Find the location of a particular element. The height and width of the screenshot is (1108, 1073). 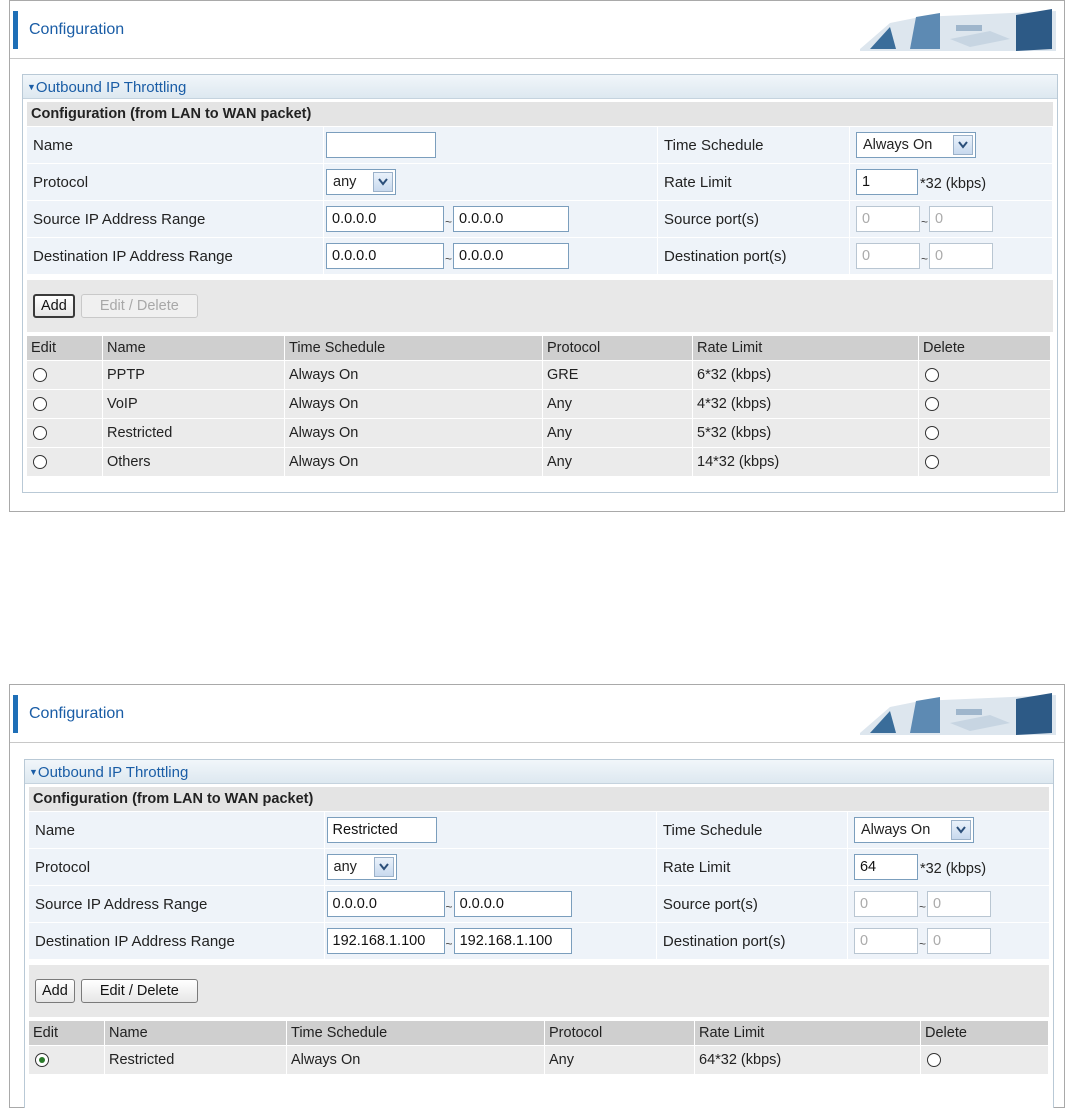

row-rate: 14*32 (kbps) is located at coordinates (806, 462).